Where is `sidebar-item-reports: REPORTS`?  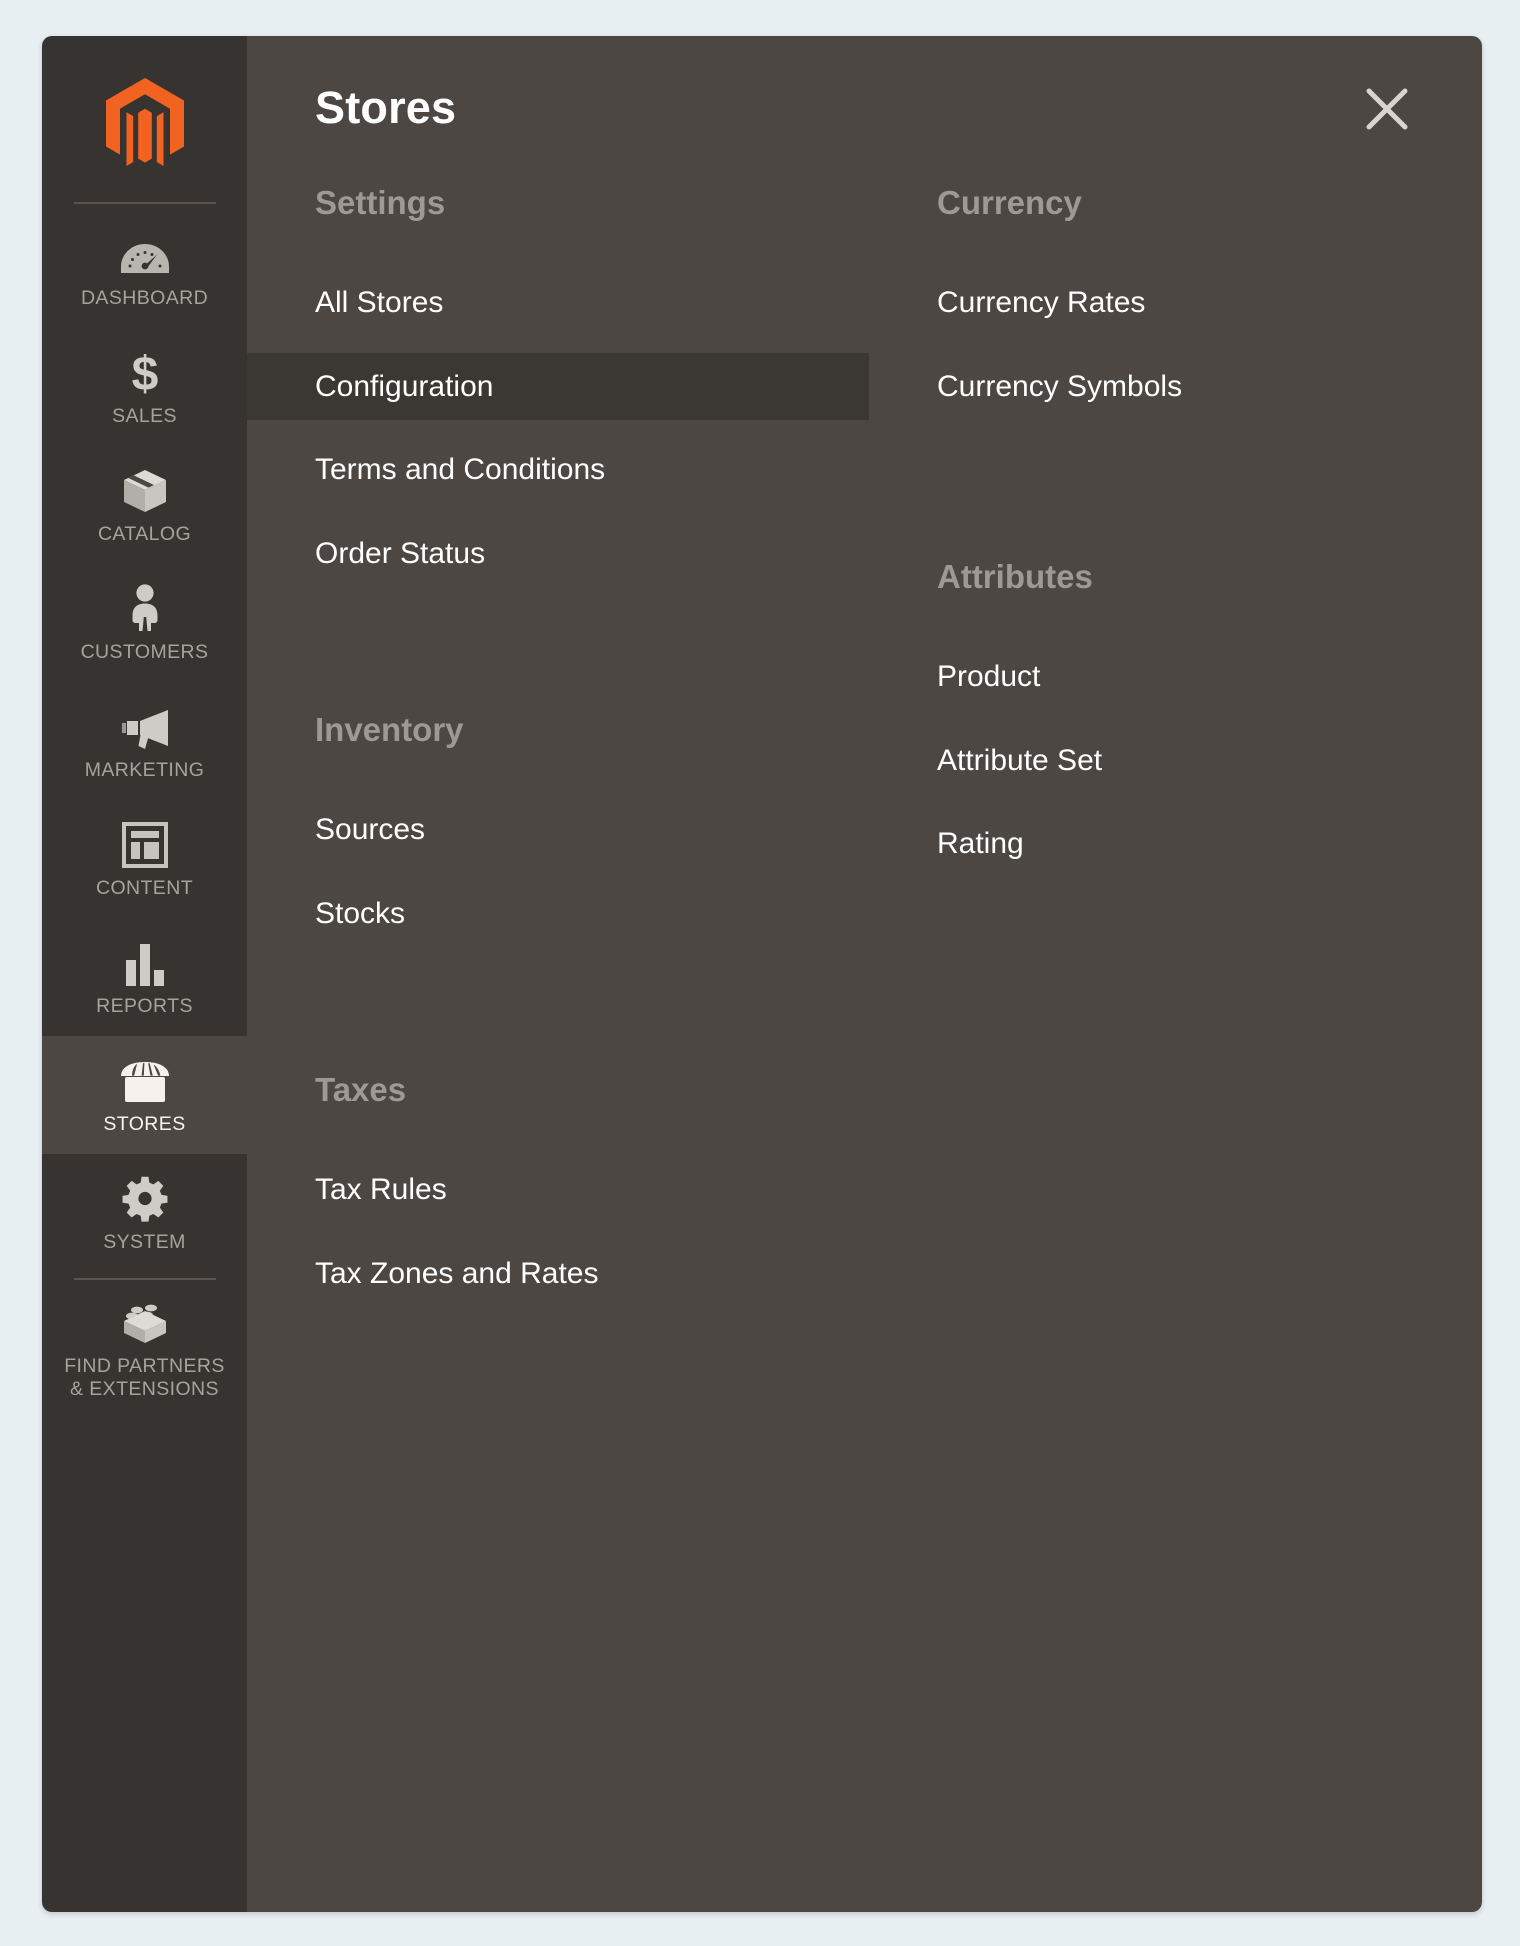 sidebar-item-reports: REPORTS is located at coordinates (144, 977).